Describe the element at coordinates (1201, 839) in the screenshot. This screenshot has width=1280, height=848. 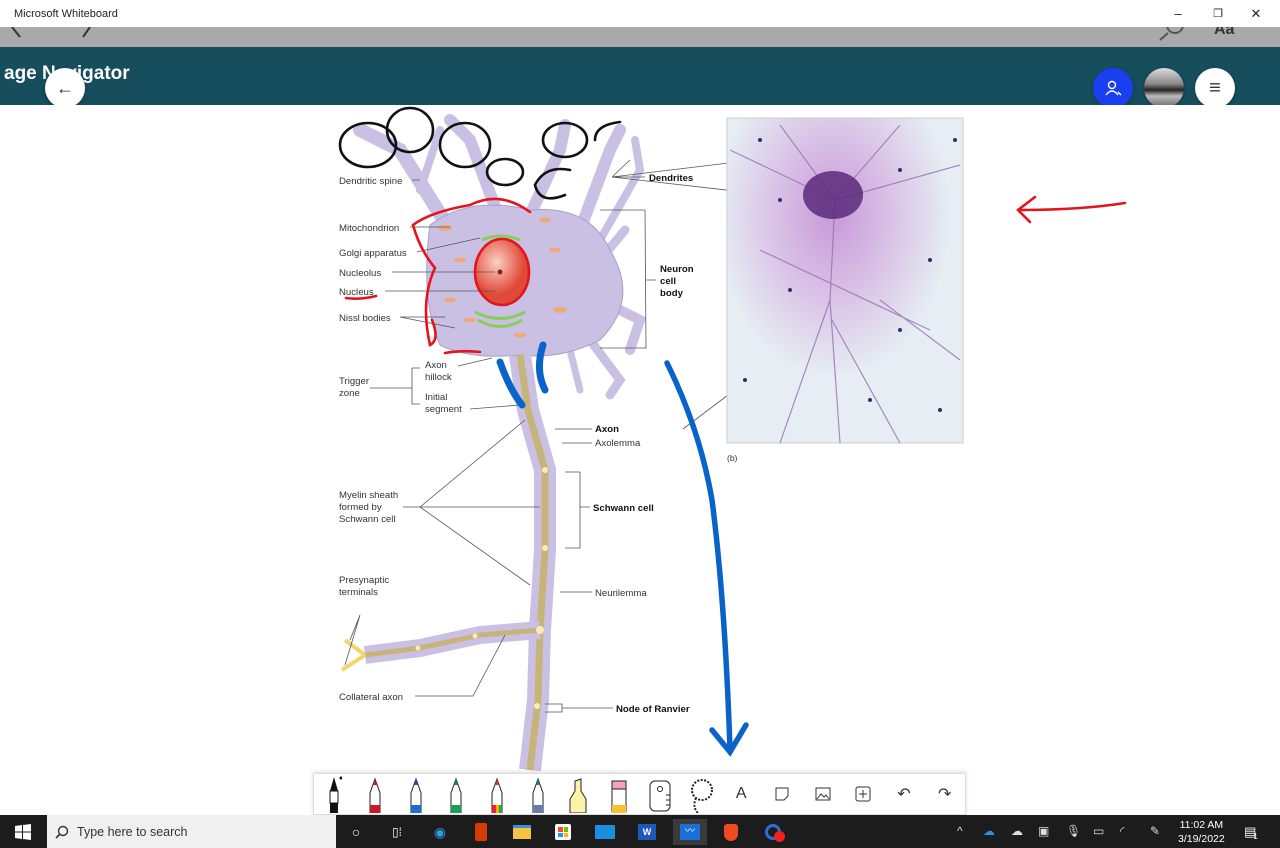
I see `date: 3/19/2022` at that location.